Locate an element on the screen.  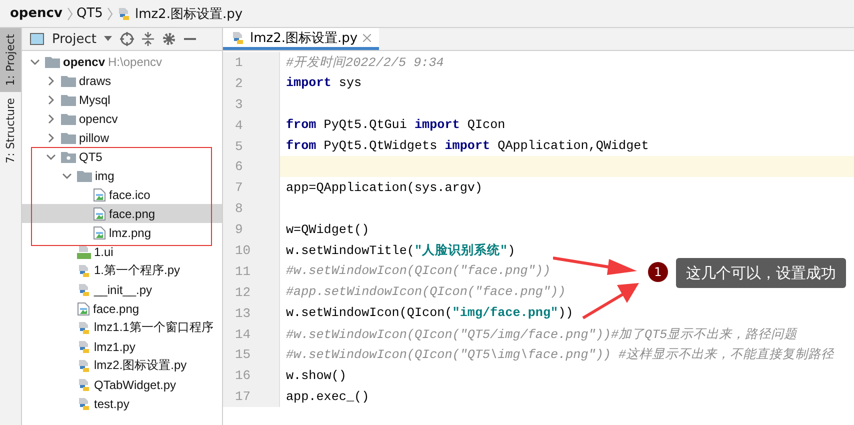
tree-item: lmz1.py is located at coordinates (122, 346).